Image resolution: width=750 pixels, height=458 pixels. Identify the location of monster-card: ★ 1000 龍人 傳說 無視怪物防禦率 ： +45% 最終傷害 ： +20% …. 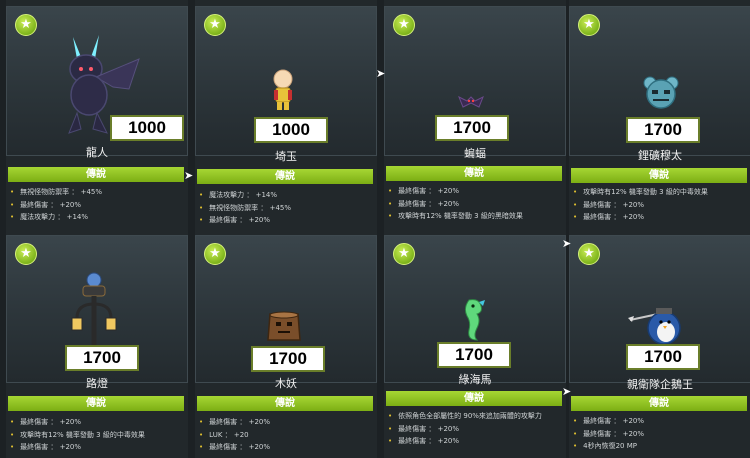
(97, 114).